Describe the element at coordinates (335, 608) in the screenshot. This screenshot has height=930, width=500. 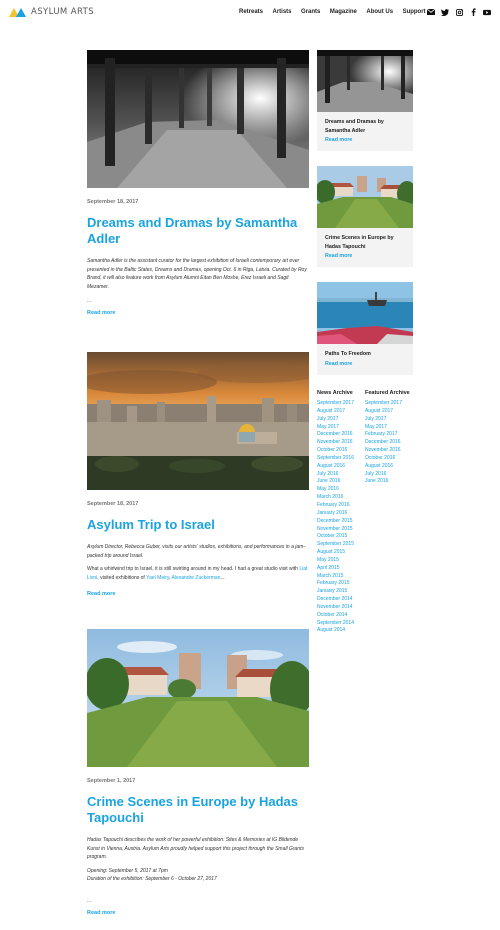
I see `news-archive-item: November 2014` at that location.